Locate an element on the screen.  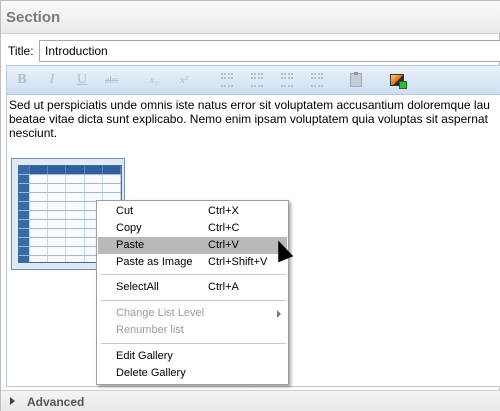
numbered-list-icon is located at coordinates (257, 80).